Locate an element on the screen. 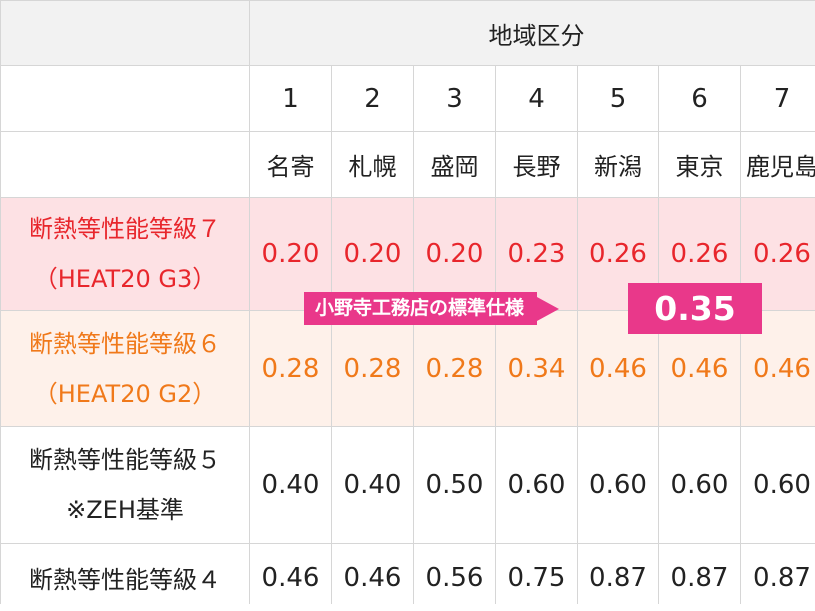  standard-spec-label: 小野寺工務店の標準仕様 is located at coordinates (421, 308).